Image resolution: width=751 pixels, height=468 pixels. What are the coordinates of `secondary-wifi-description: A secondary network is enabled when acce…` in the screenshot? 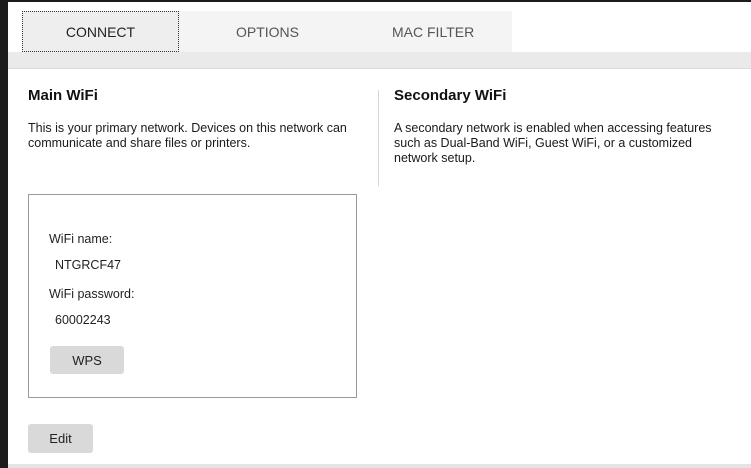 It's located at (553, 143).